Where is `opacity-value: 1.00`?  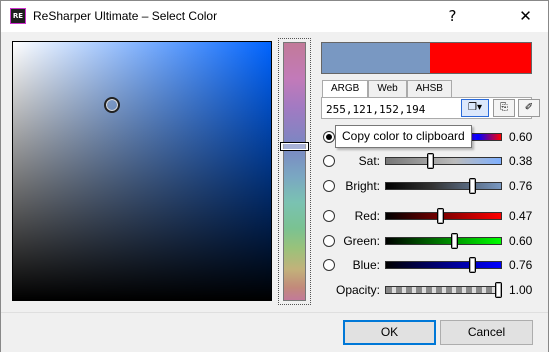 opacity-value: 1.00 is located at coordinates (521, 290).